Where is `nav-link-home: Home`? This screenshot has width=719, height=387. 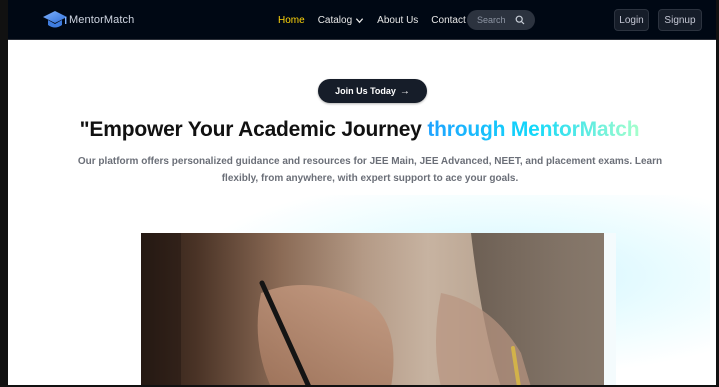 nav-link-home: Home is located at coordinates (291, 20).